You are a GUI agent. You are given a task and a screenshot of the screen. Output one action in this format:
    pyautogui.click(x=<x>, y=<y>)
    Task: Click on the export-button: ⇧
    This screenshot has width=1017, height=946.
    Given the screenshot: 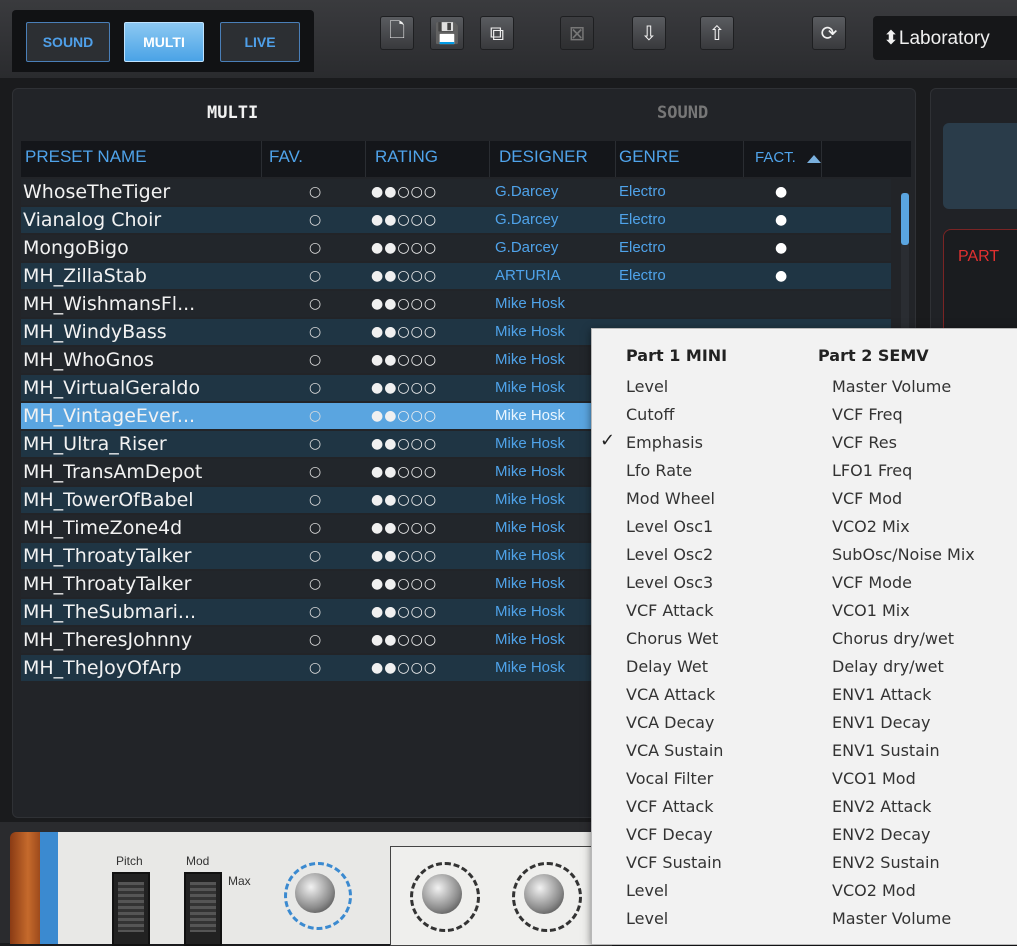 What is the action you would take?
    pyautogui.click(x=717, y=33)
    